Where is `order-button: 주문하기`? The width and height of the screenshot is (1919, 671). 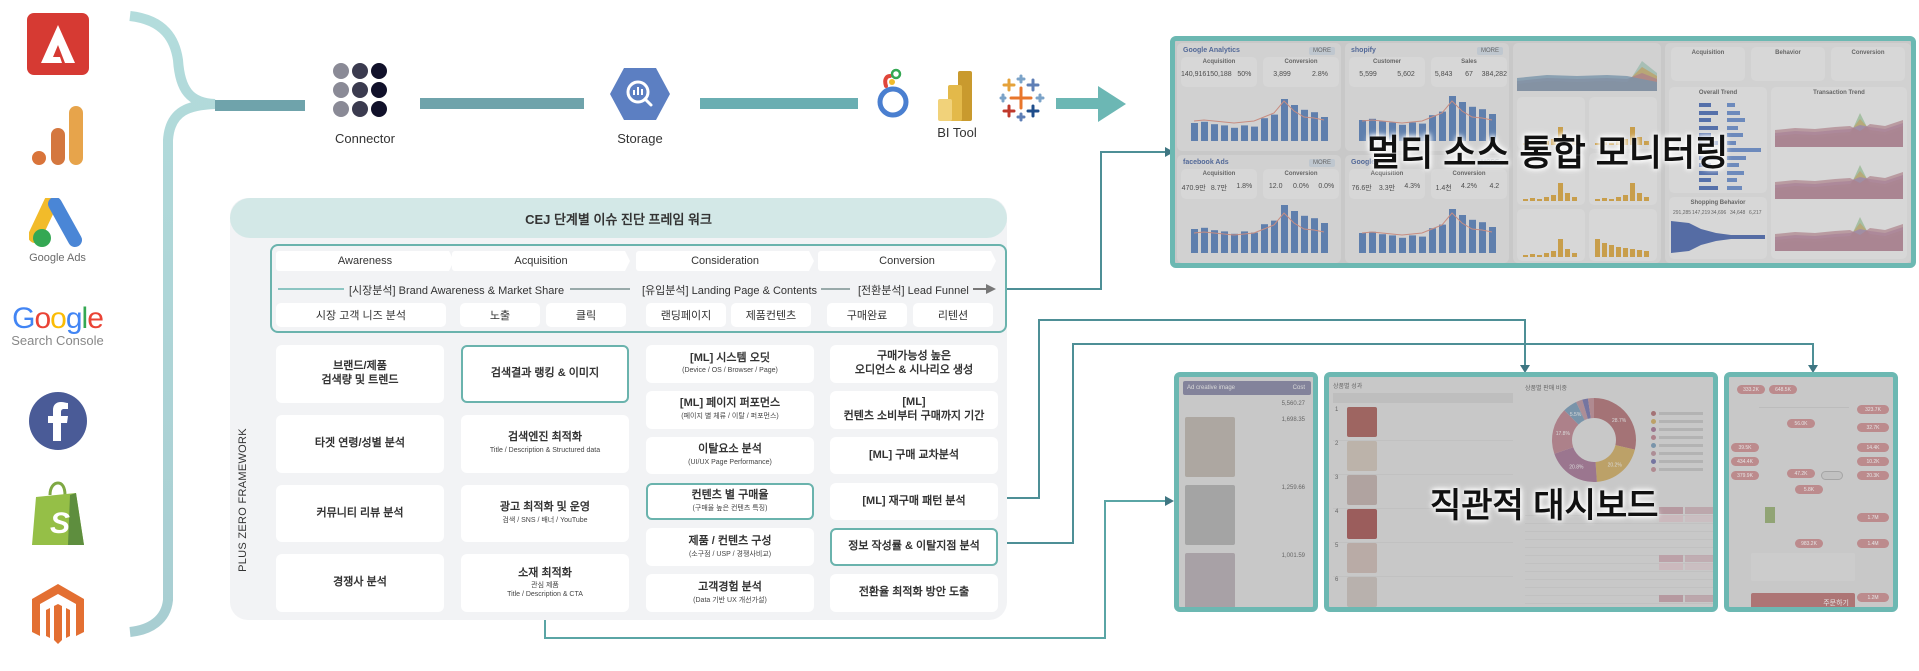 order-button: 주문하기 is located at coordinates (1836, 602).